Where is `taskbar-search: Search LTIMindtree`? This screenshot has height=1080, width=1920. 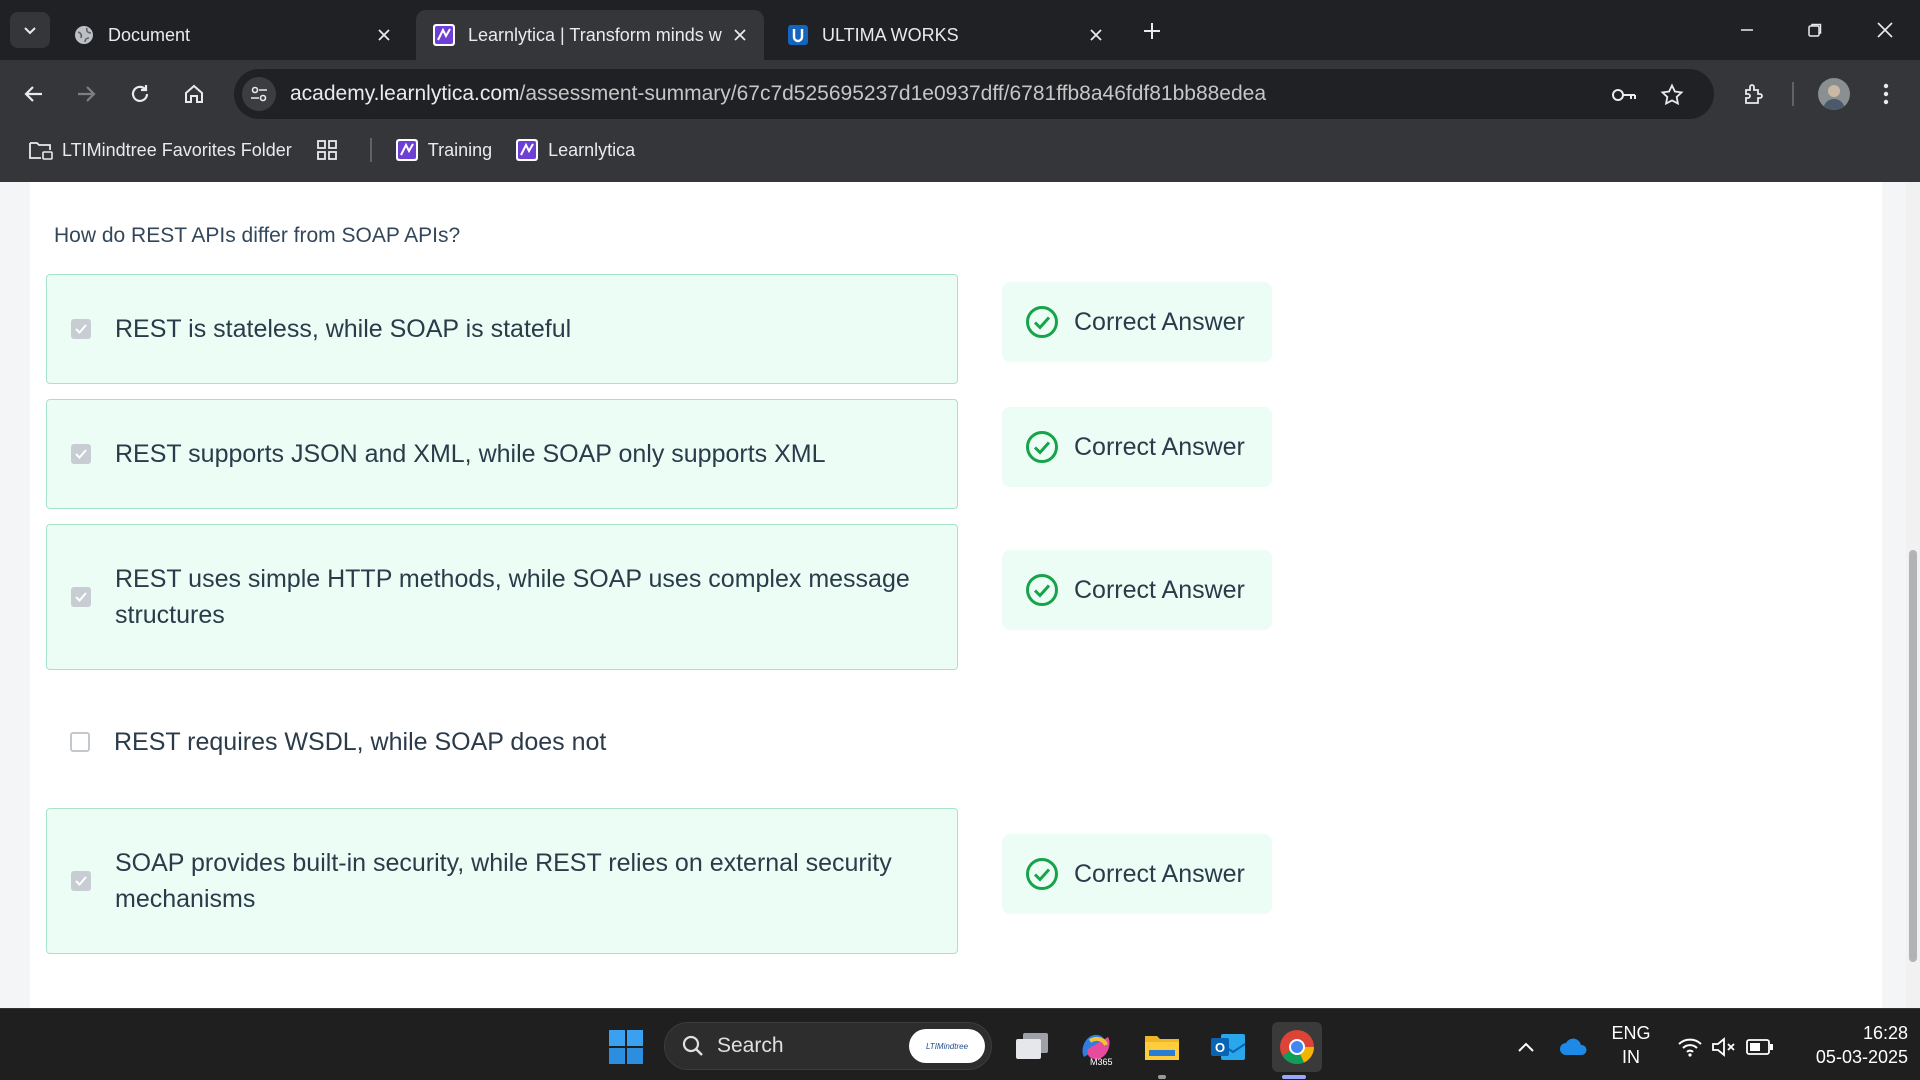 taskbar-search: Search LTIMindtree is located at coordinates (828, 1046).